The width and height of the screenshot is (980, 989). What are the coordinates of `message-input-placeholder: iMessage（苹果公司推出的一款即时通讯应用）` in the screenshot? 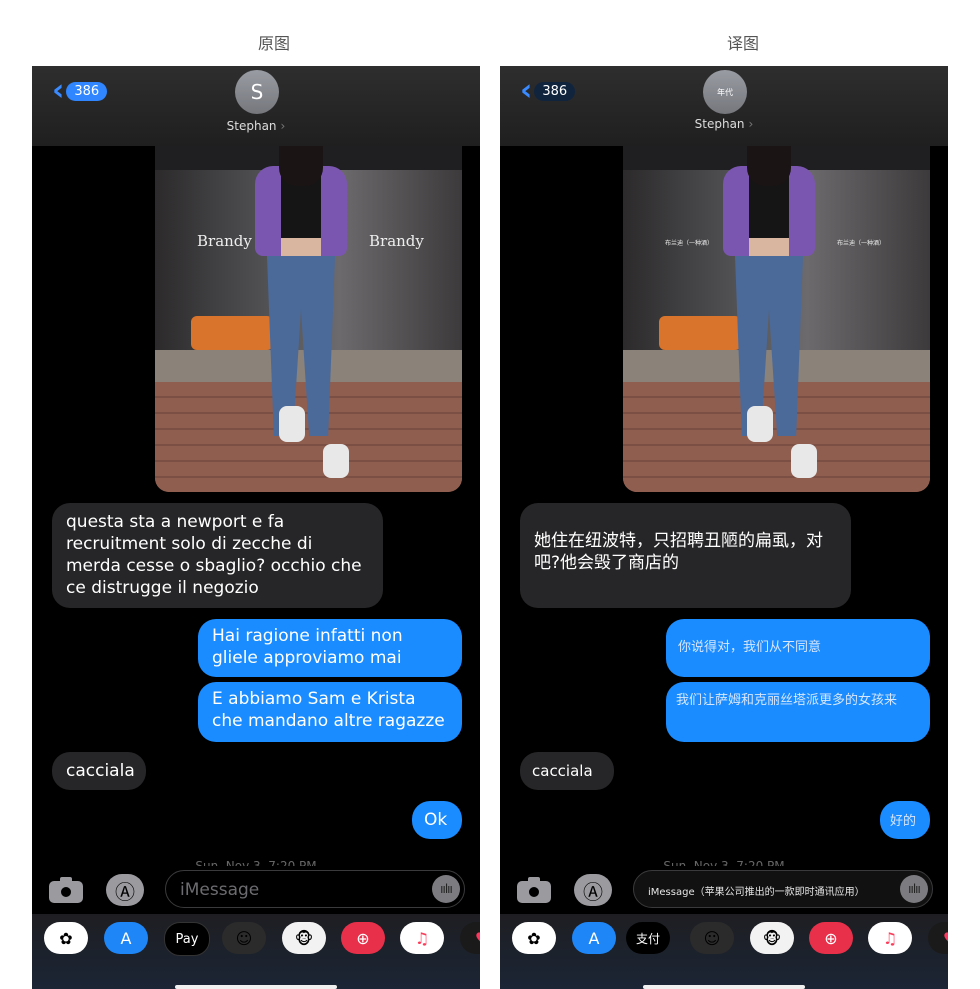 It's located at (756, 892).